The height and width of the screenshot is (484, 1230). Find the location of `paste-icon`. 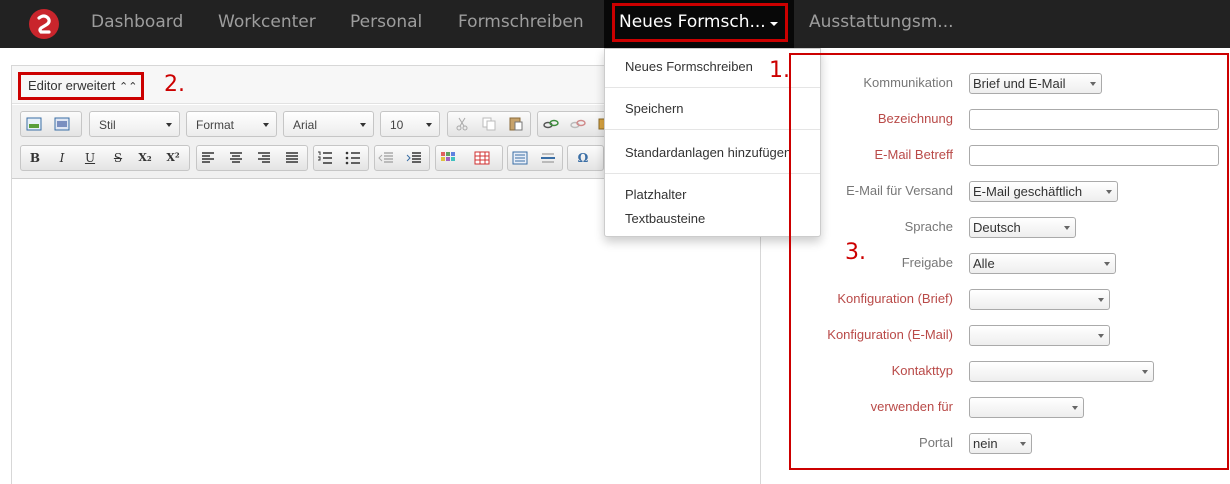

paste-icon is located at coordinates (516, 124).